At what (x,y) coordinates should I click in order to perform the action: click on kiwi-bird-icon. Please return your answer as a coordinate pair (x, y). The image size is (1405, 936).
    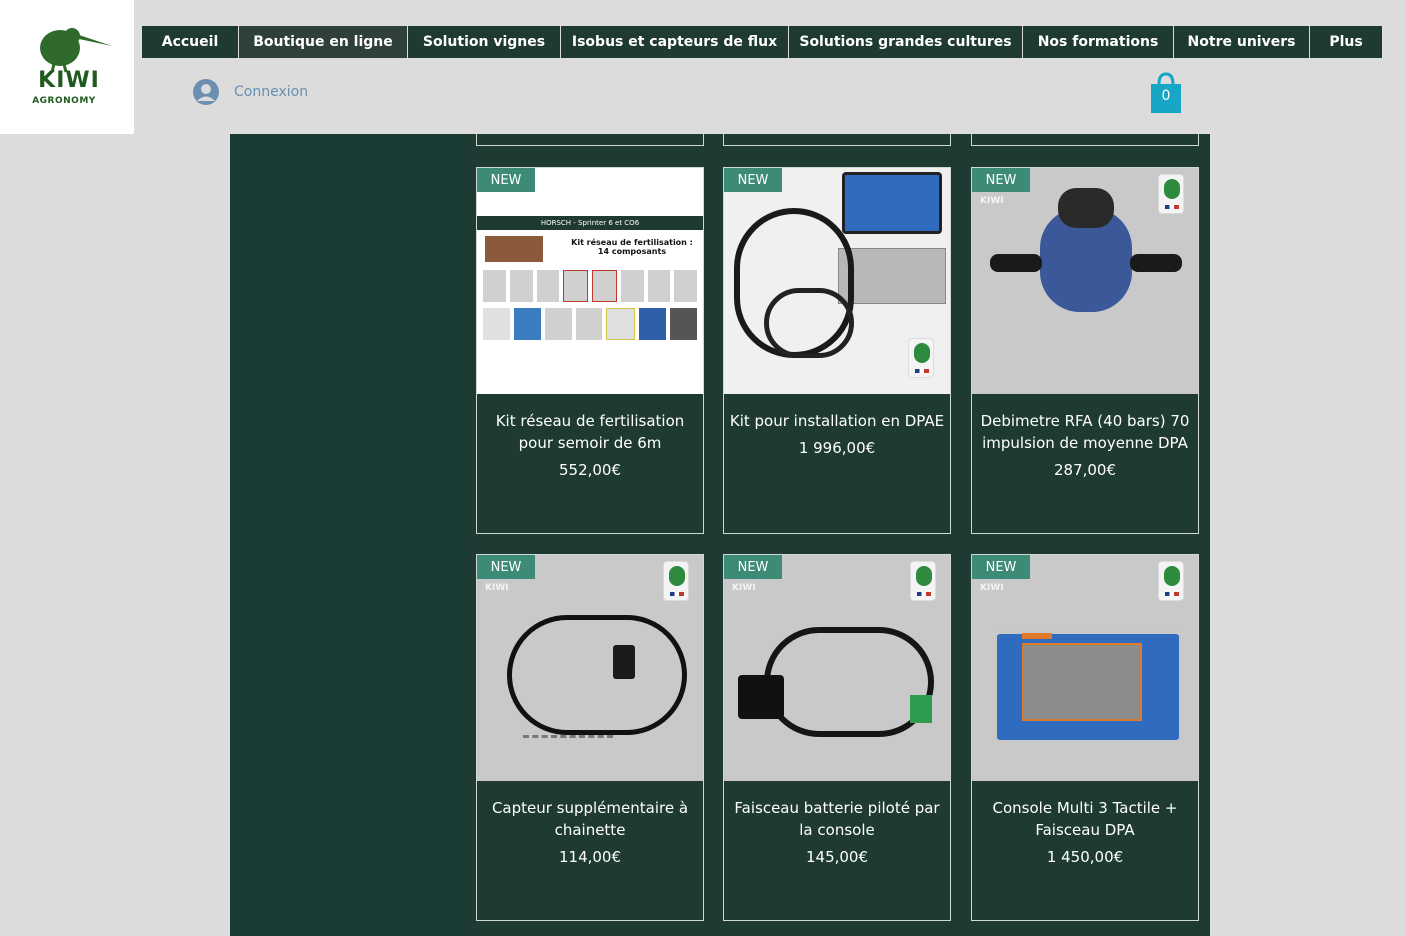
    Looking at the image, I should click on (76, 50).